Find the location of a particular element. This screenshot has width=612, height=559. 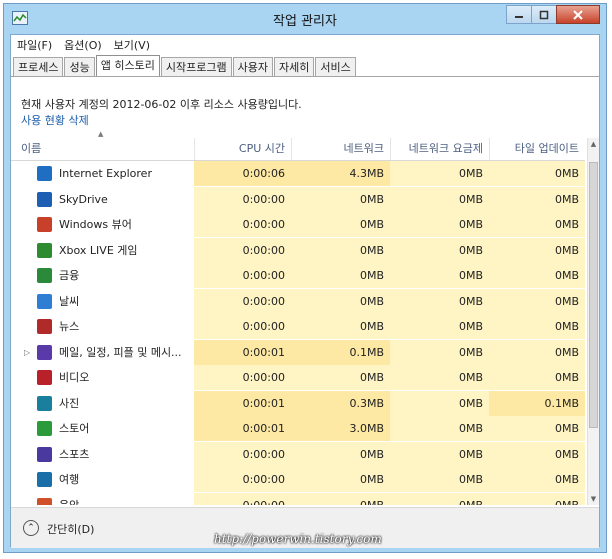

tab-startup: 시작프로그램 is located at coordinates (196, 66).